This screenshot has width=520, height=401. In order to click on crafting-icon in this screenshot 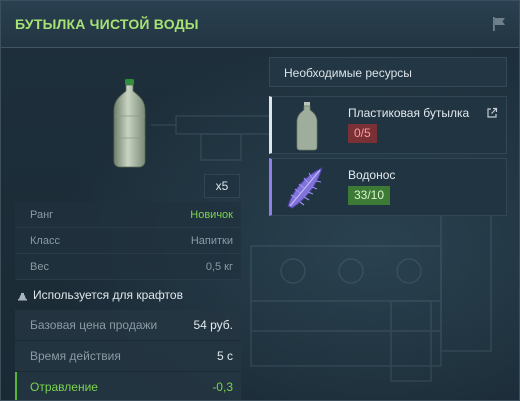, I will do `click(22, 296)`.